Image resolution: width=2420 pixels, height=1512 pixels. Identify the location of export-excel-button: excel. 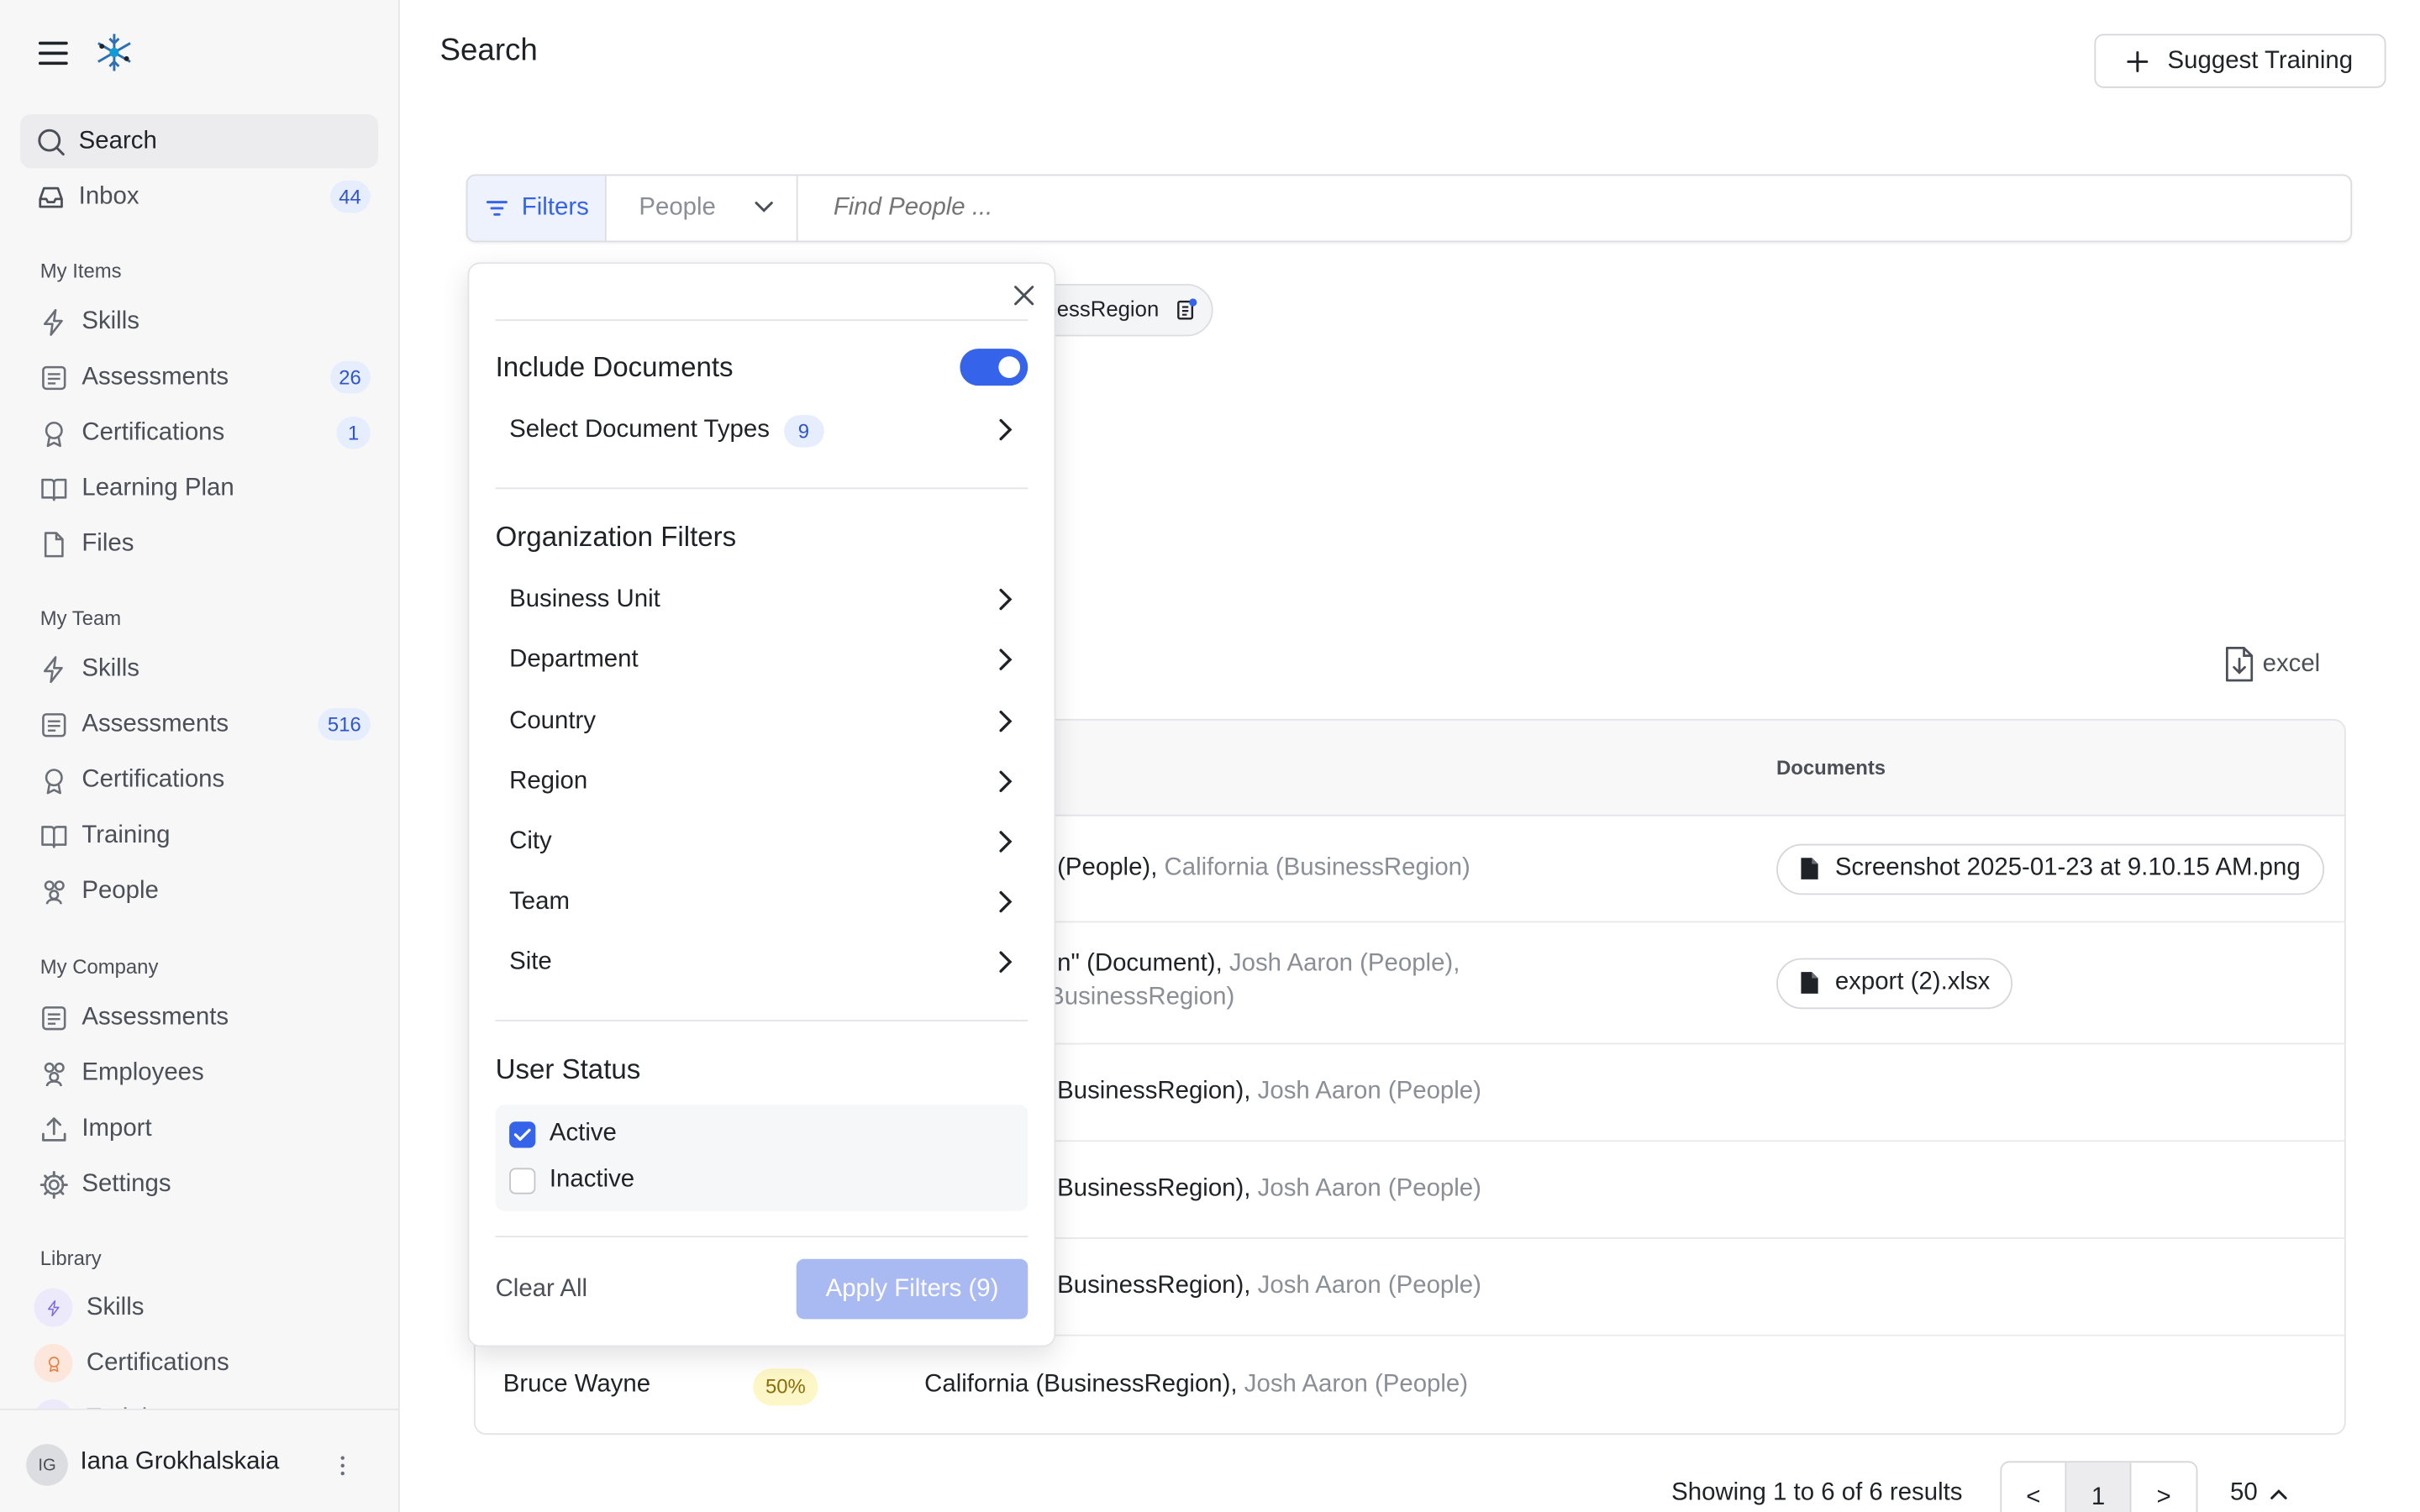
(2271, 664).